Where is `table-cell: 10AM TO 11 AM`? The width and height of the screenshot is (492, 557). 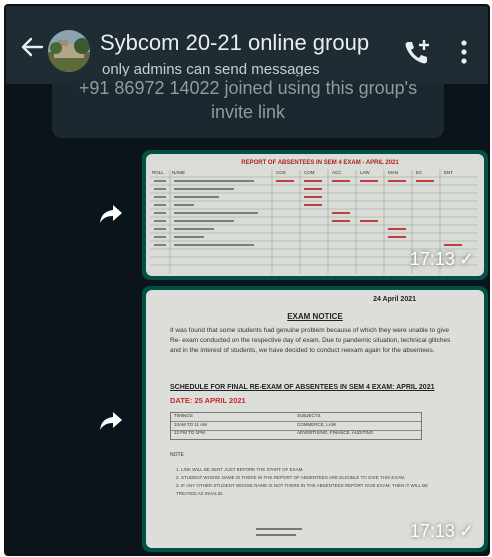
table-cell: 10AM TO 11 AM is located at coordinates (190, 424).